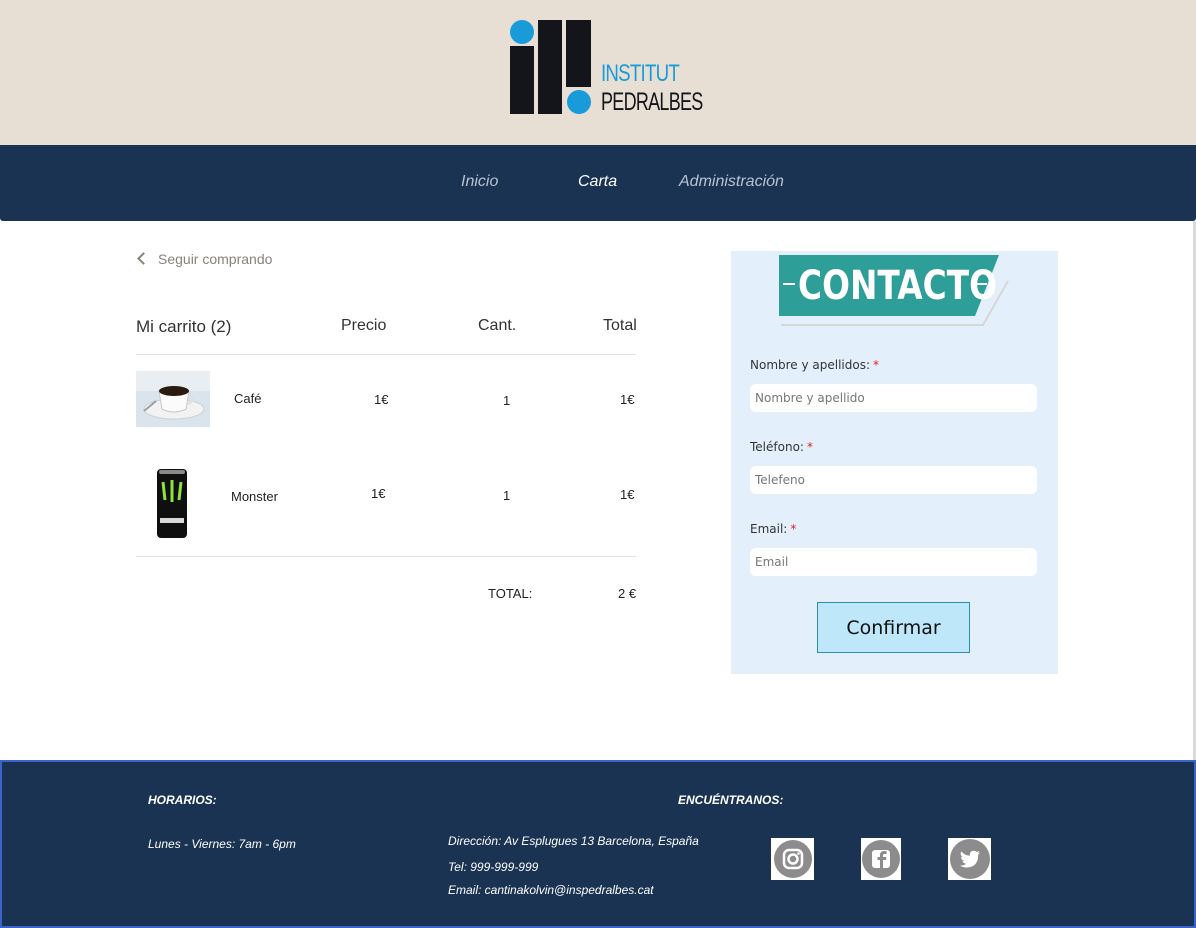  I want to click on item-name: Café, so click(248, 398).